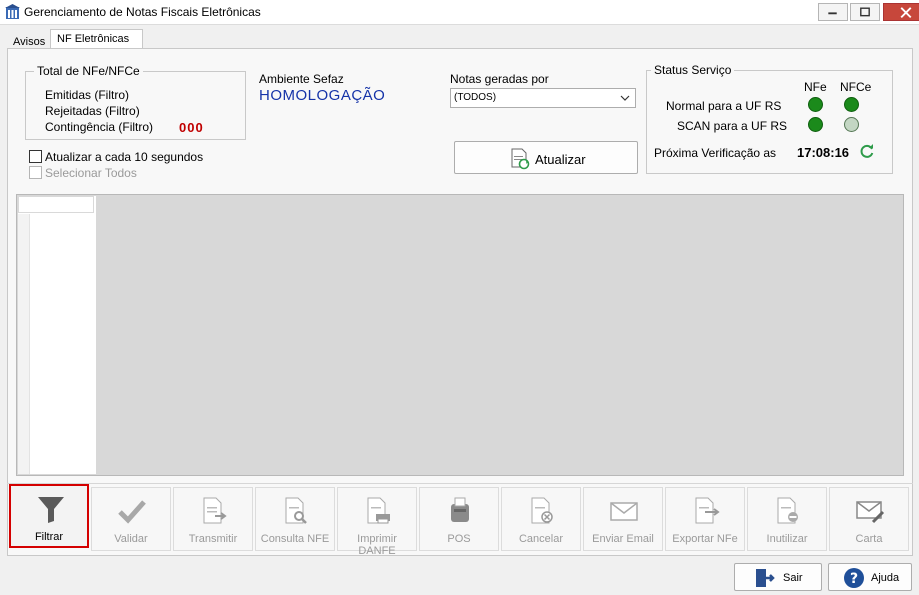 The width and height of the screenshot is (919, 595). What do you see at coordinates (856, 87) in the screenshot?
I see `status-col-nfce: NFCe` at bounding box center [856, 87].